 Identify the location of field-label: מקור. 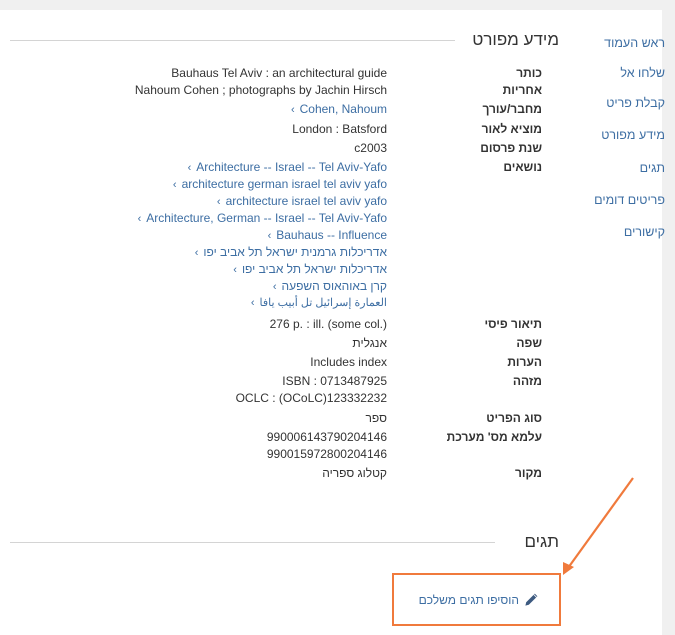
(528, 473).